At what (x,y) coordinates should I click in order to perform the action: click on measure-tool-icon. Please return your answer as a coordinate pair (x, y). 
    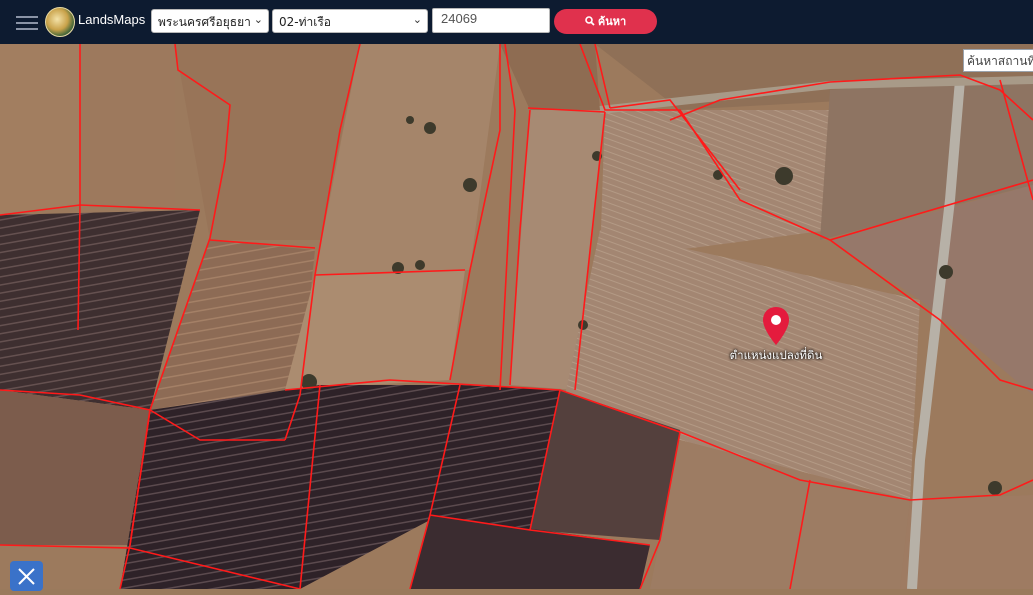
    Looking at the image, I should click on (26, 576).